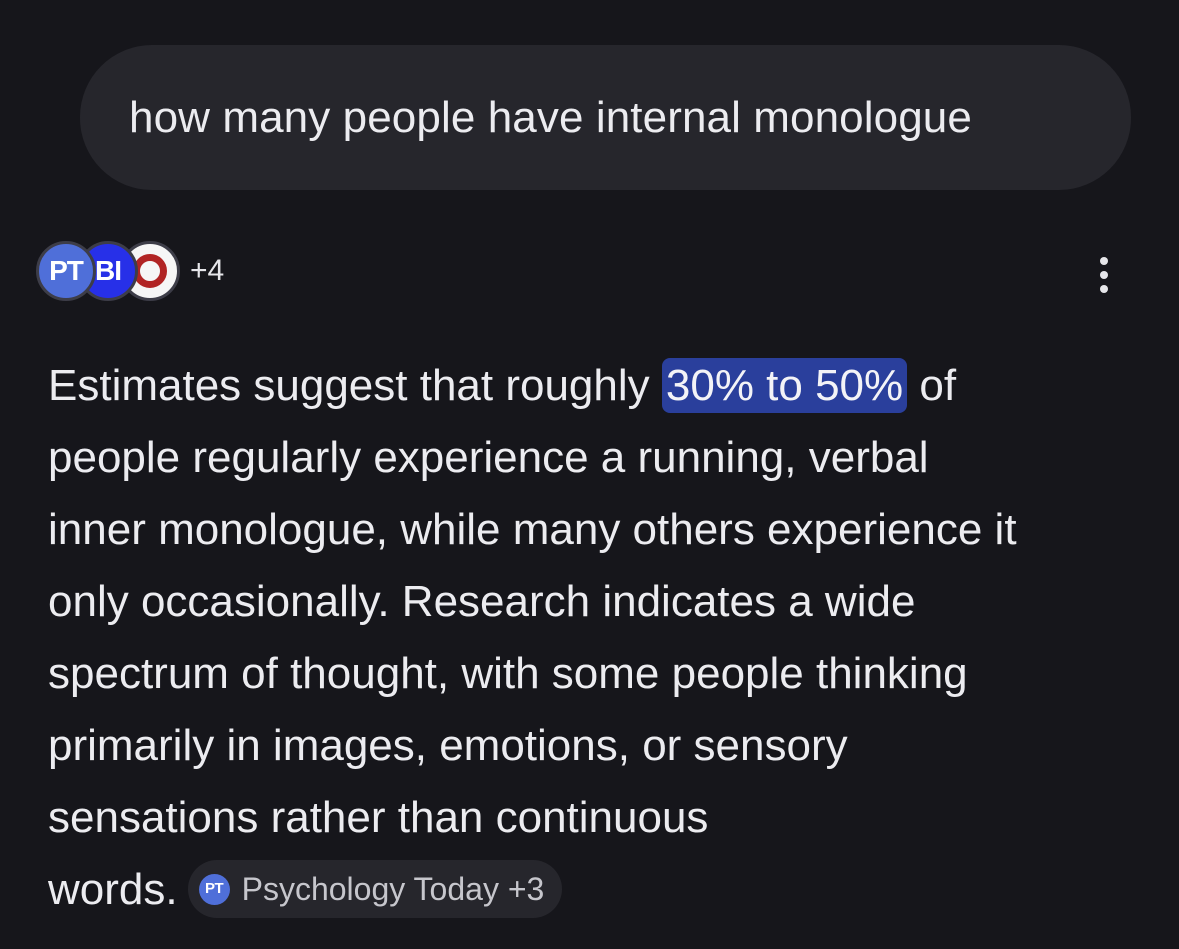 The width and height of the screenshot is (1179, 949). I want to click on answer-line: words. PT Psychology Today +3, so click(603, 890).